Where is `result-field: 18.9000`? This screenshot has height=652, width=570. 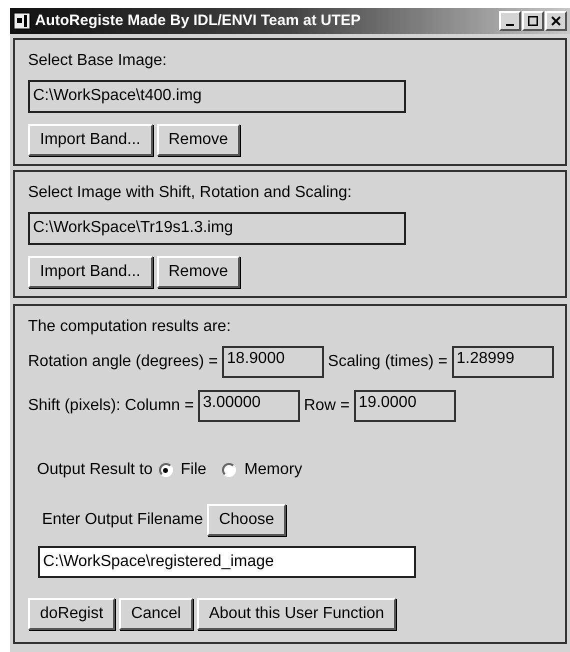
result-field: 18.9000 is located at coordinates (273, 362).